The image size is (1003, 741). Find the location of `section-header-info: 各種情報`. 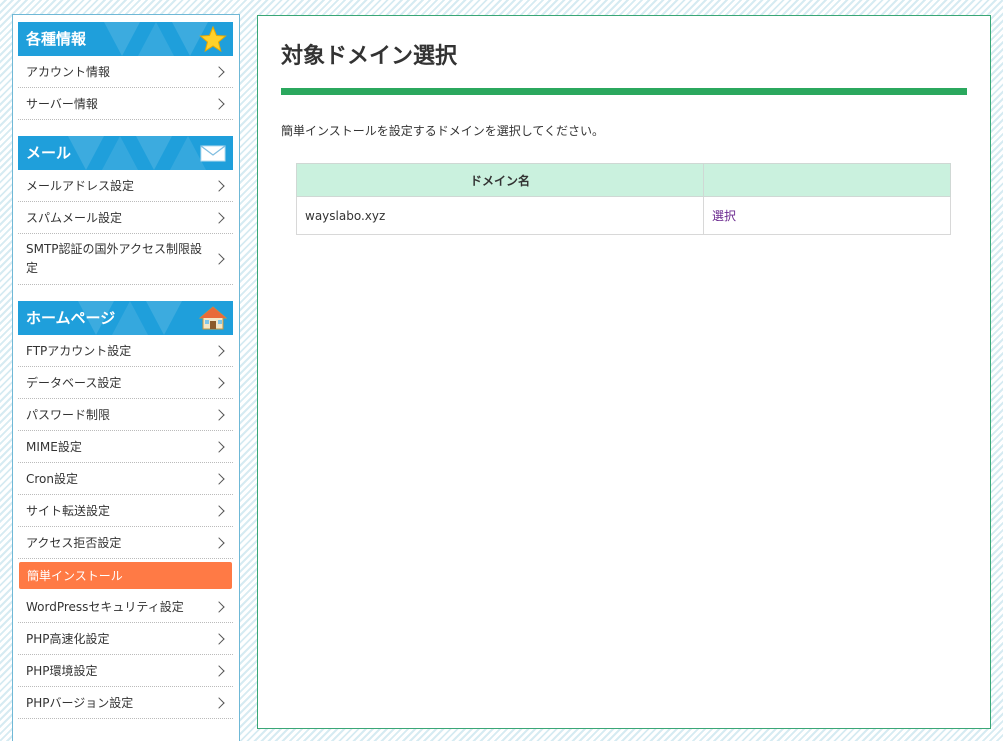

section-header-info: 各種情報 is located at coordinates (125, 39).